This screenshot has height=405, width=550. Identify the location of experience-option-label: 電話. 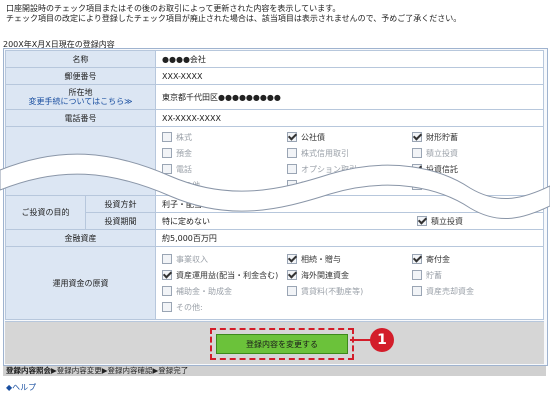
(184, 169).